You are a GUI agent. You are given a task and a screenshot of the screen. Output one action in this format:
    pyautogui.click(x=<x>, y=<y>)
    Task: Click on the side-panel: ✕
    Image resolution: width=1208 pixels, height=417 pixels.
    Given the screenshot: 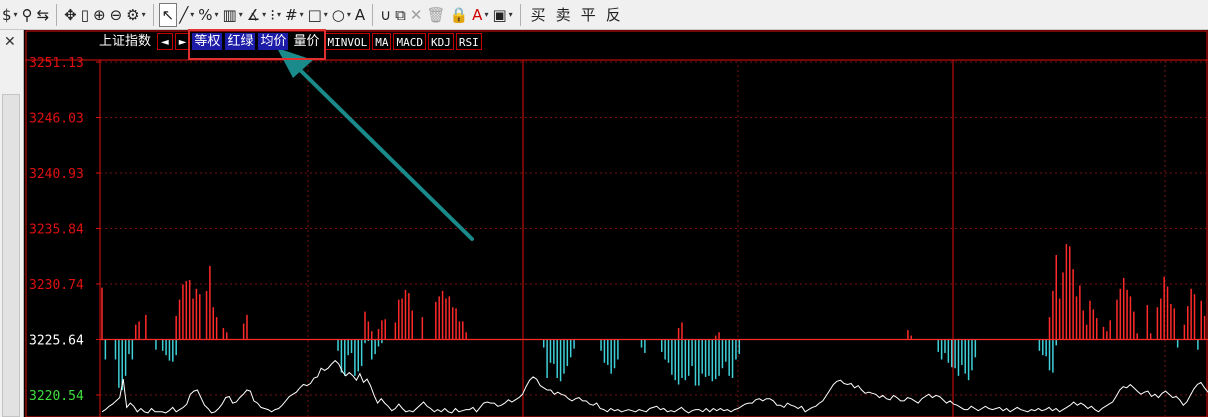 What is the action you would take?
    pyautogui.click(x=12, y=223)
    